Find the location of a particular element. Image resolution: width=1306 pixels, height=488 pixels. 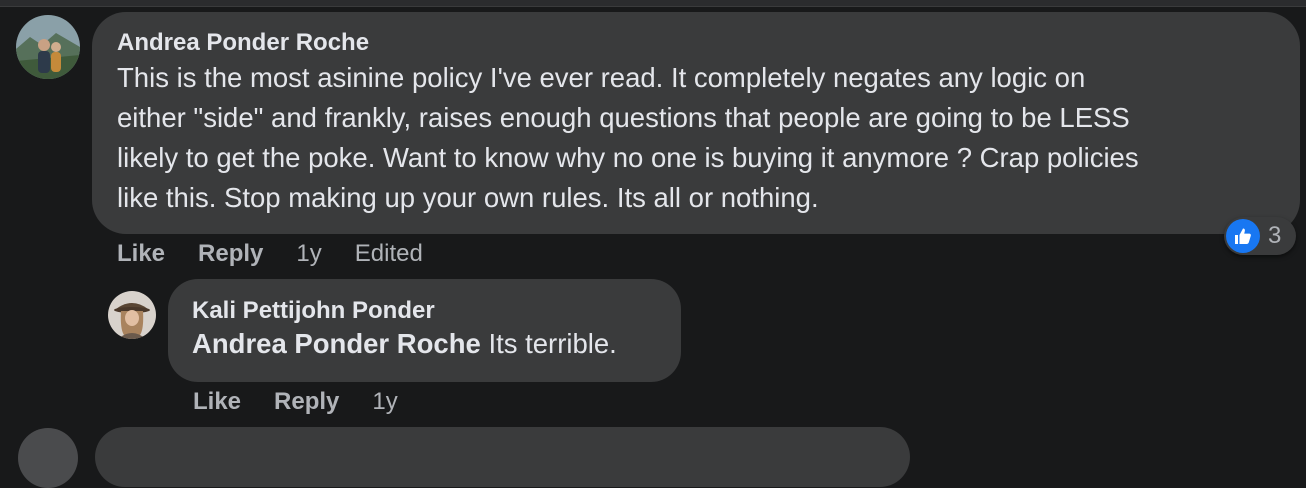

avatar-kali is located at coordinates (132, 315).